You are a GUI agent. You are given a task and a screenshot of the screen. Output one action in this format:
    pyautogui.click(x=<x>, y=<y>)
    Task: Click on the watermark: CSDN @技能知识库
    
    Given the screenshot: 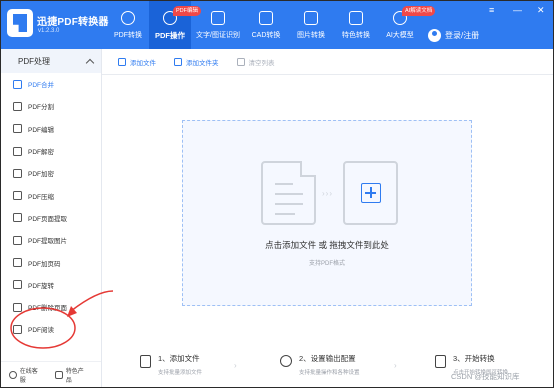 What is the action you would take?
    pyautogui.click(x=485, y=376)
    